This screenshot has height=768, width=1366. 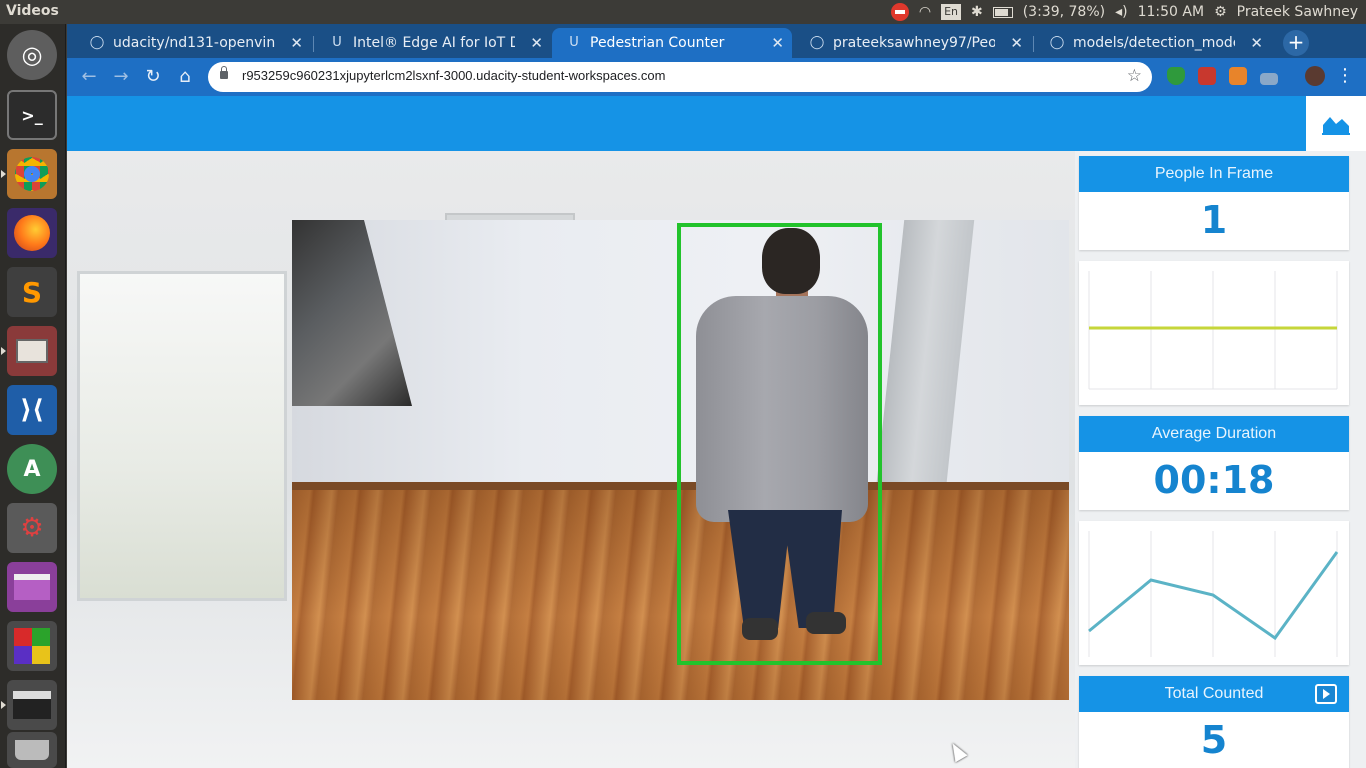 I want to click on system-settings-icon: ⚙, so click(x=32, y=528).